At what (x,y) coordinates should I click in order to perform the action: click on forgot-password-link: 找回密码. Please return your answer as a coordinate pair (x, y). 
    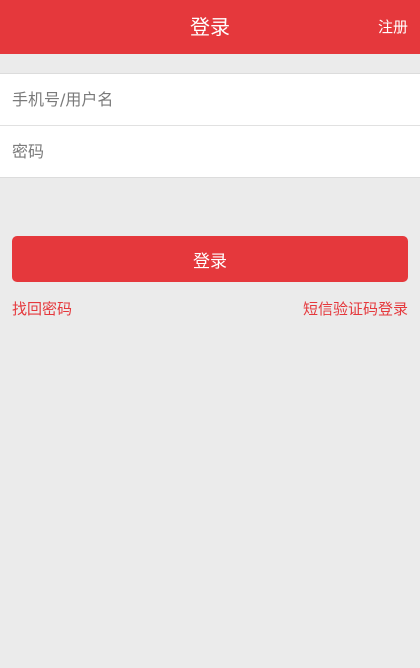
    Looking at the image, I should click on (42, 308).